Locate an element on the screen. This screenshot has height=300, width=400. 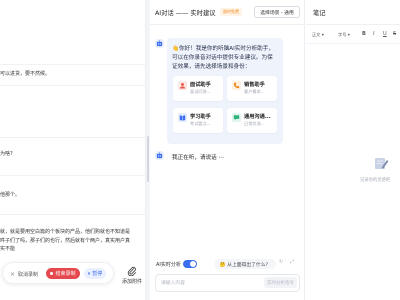
scrollbar-thumb is located at coordinates (148, 159).